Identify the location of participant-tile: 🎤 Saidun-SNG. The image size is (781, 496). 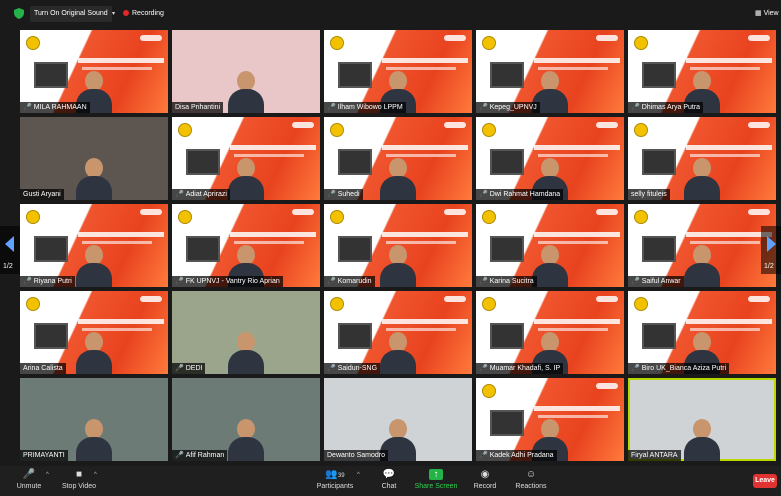
(398, 332).